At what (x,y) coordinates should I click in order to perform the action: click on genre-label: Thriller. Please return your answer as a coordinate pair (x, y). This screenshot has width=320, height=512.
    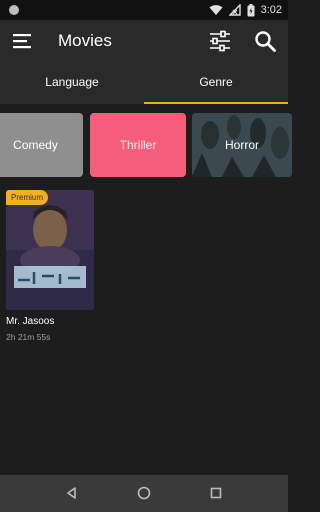
    Looking at the image, I should click on (138, 145).